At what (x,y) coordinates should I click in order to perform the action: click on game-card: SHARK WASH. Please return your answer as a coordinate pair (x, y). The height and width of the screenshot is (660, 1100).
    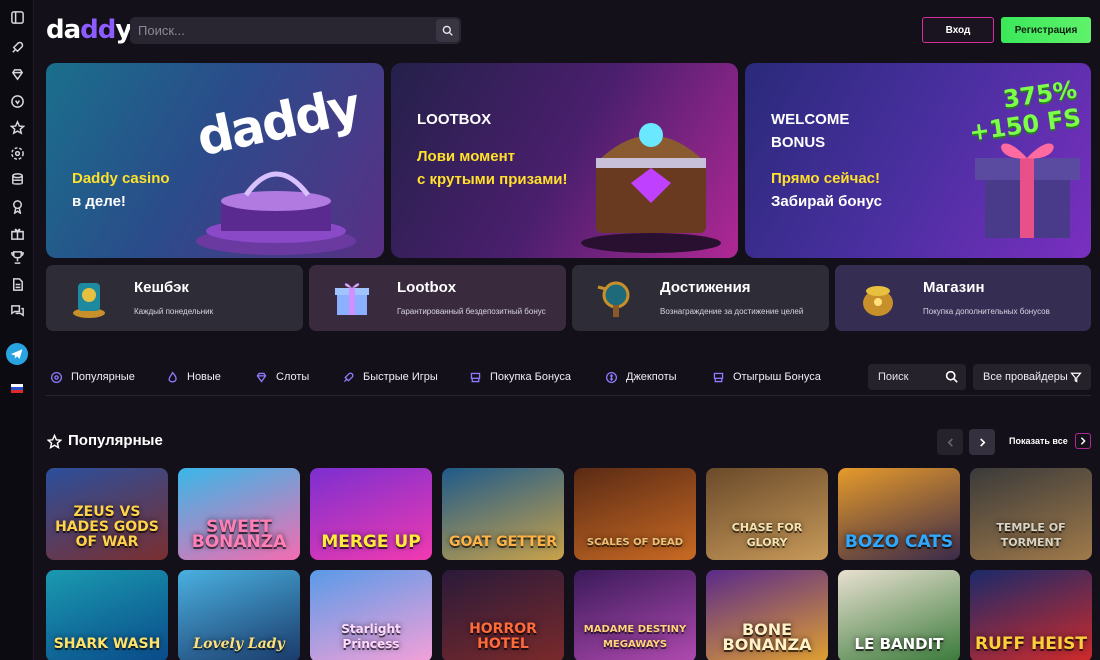
    Looking at the image, I should click on (107, 615).